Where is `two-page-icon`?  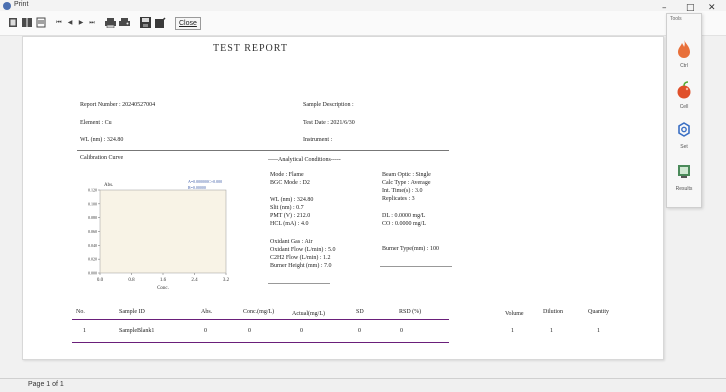 two-page-icon is located at coordinates (27, 23).